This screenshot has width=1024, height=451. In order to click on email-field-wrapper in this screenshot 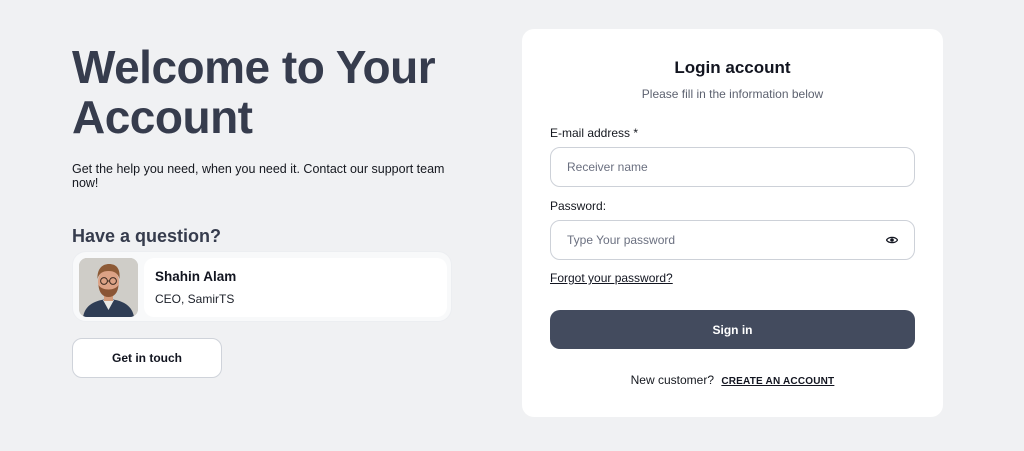, I will do `click(732, 167)`.